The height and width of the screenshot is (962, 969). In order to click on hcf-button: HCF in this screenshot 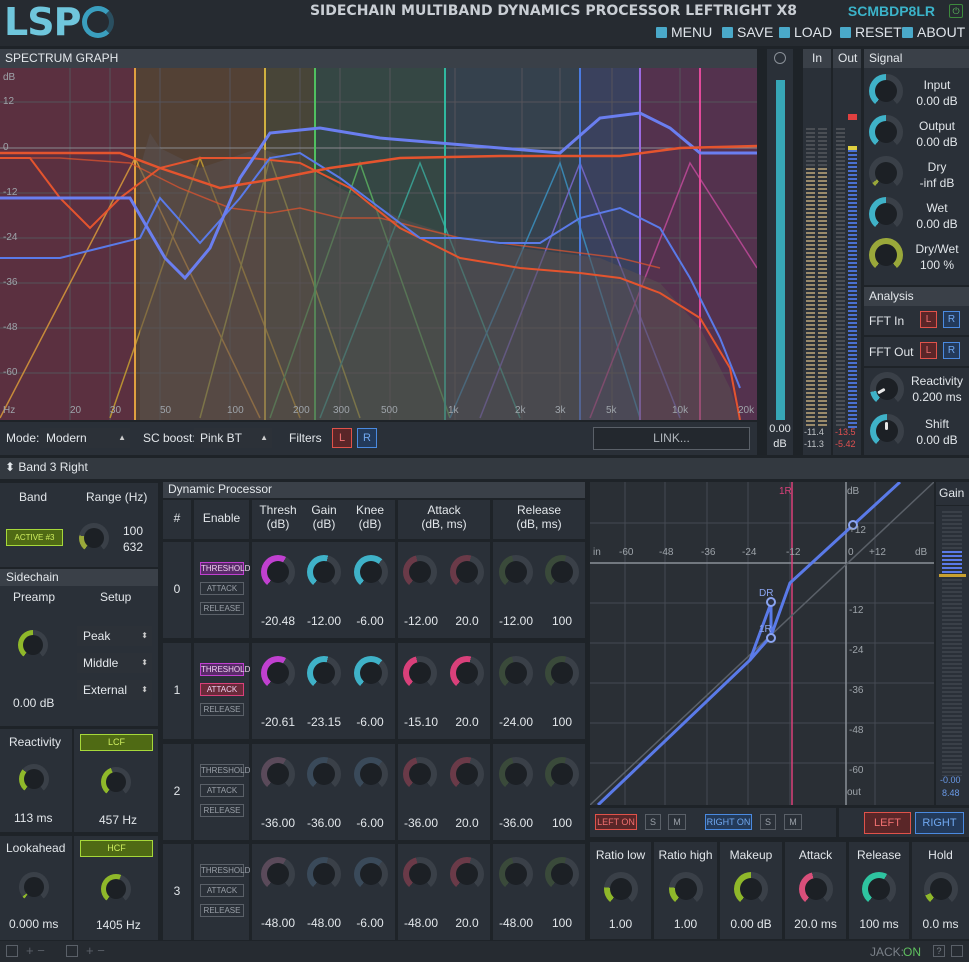, I will do `click(116, 848)`.